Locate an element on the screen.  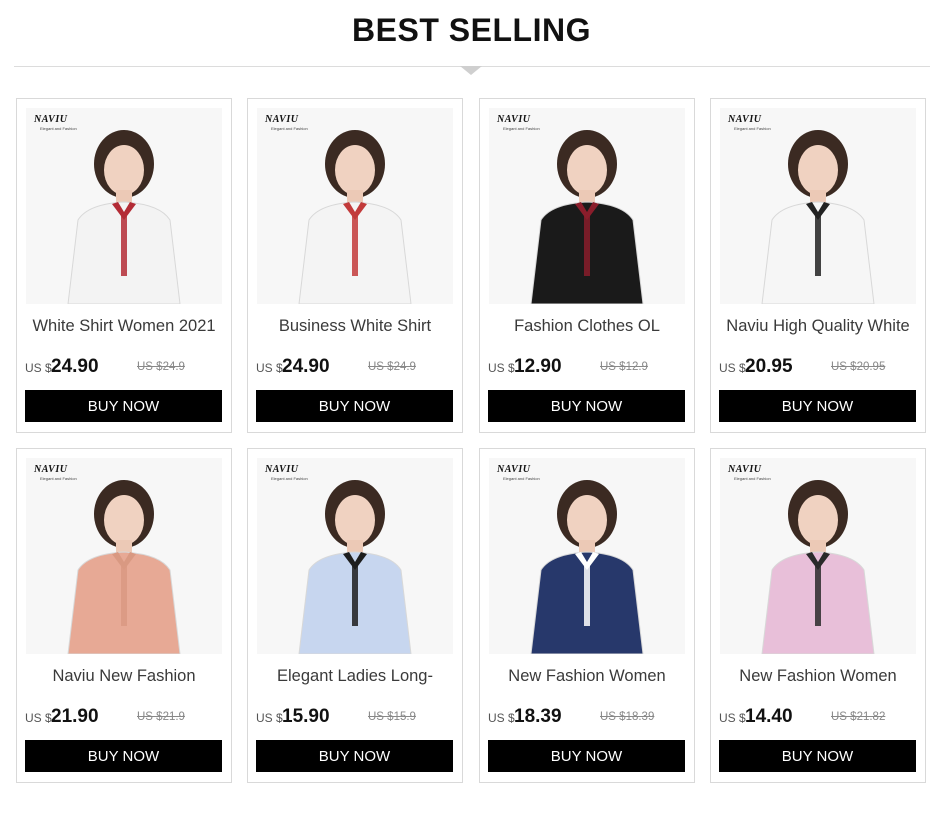
original-price: US $15.9 is located at coordinates (392, 717).